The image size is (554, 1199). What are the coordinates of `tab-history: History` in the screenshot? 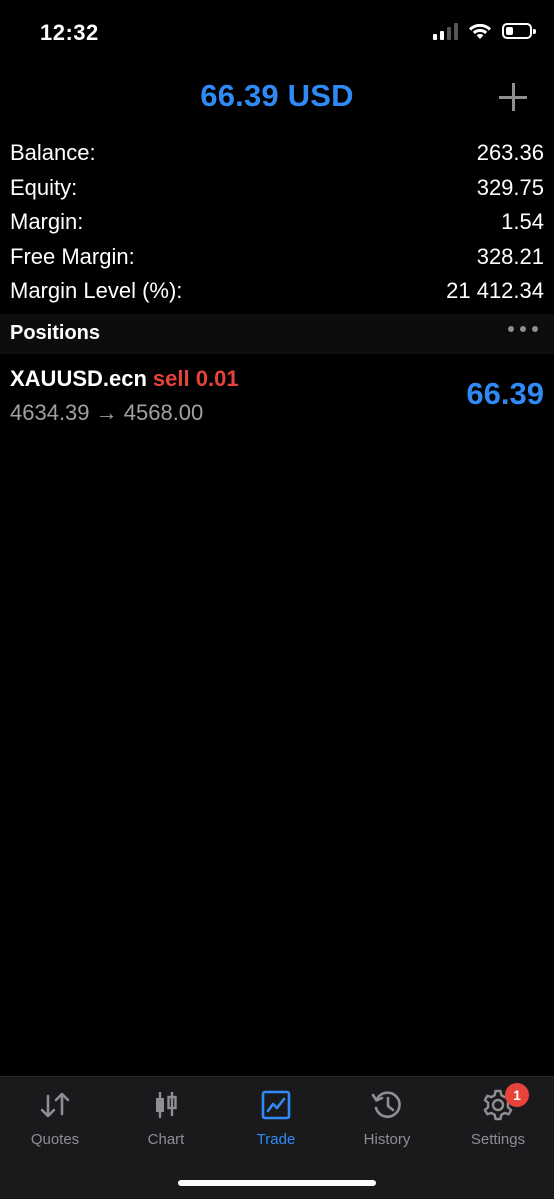 It's located at (387, 1117).